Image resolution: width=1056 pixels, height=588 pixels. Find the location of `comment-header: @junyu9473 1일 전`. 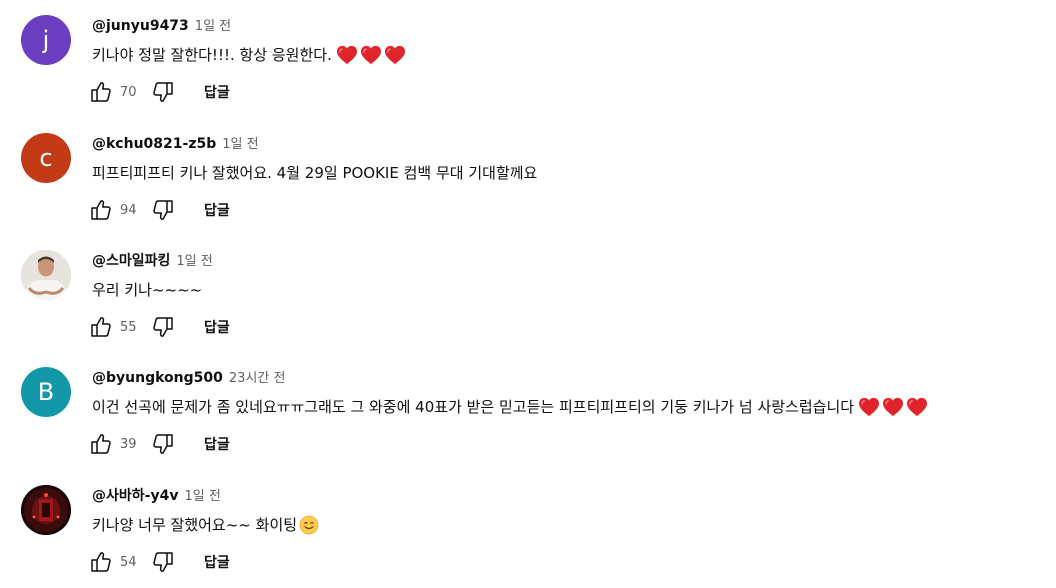

comment-header: @junyu9473 1일 전 is located at coordinates (161, 25).